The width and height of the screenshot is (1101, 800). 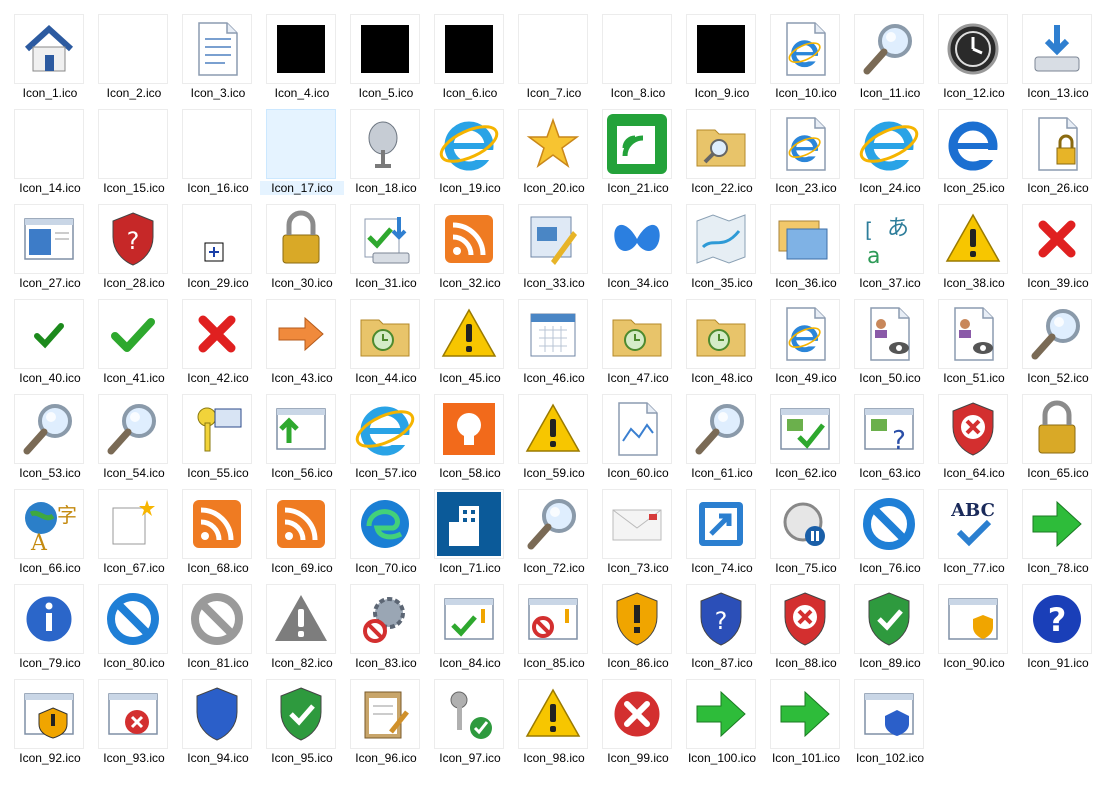 What do you see at coordinates (554, 433) in the screenshot?
I see `file-item: Icon_59.ico` at bounding box center [554, 433].